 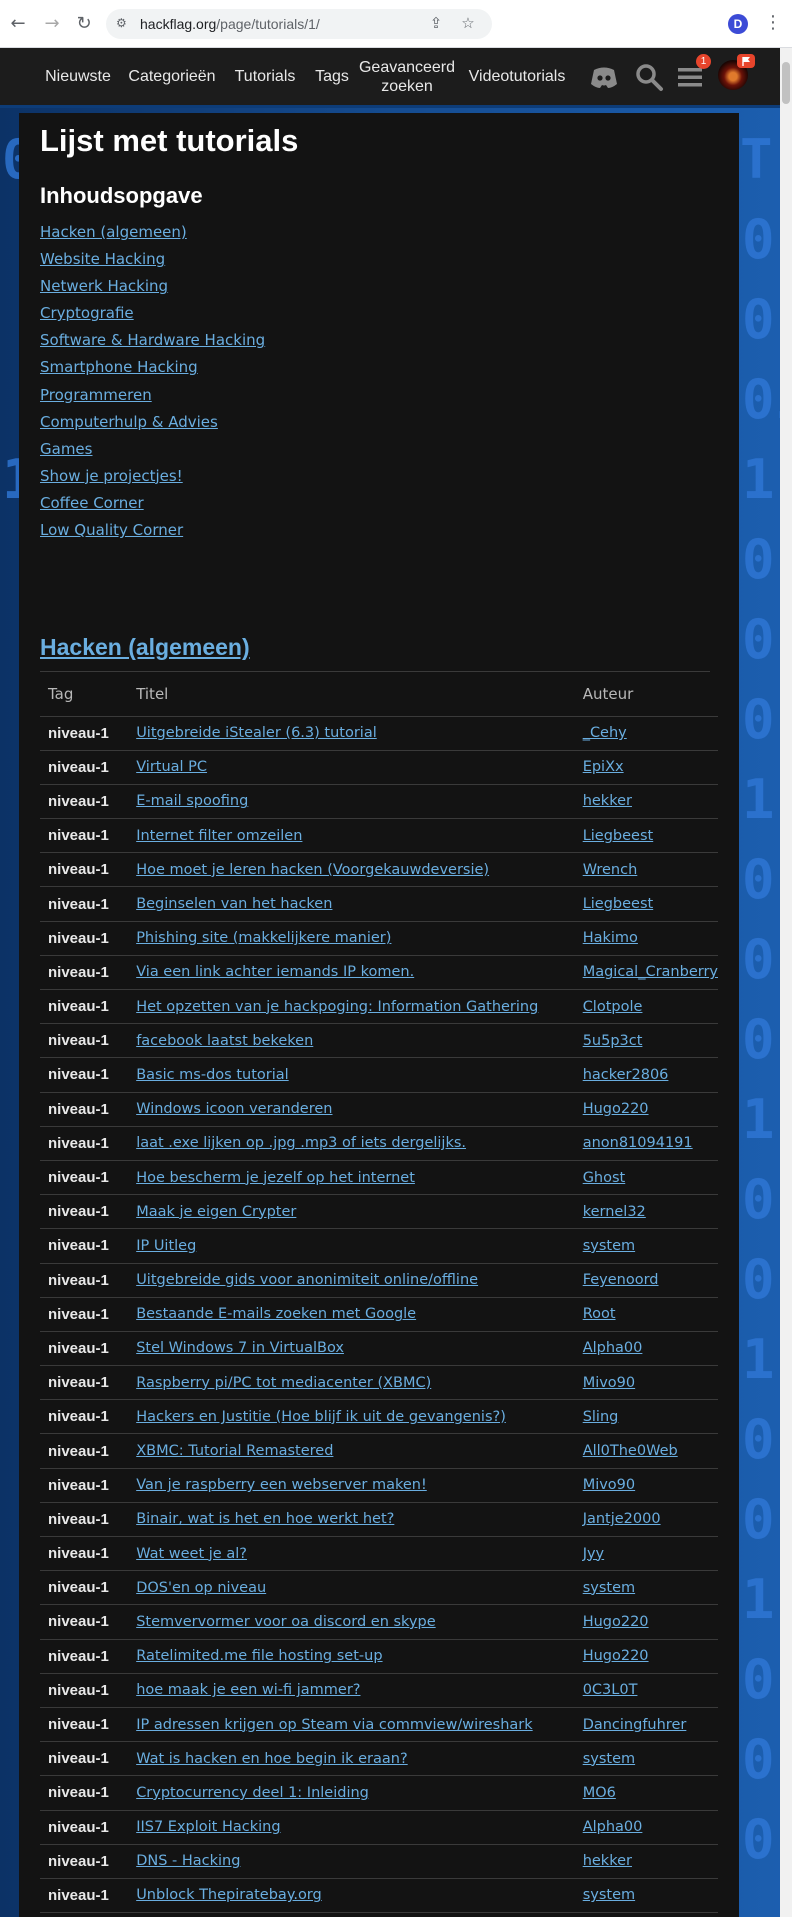 What do you see at coordinates (607, 801) in the screenshot?
I see `author-link: hekker` at bounding box center [607, 801].